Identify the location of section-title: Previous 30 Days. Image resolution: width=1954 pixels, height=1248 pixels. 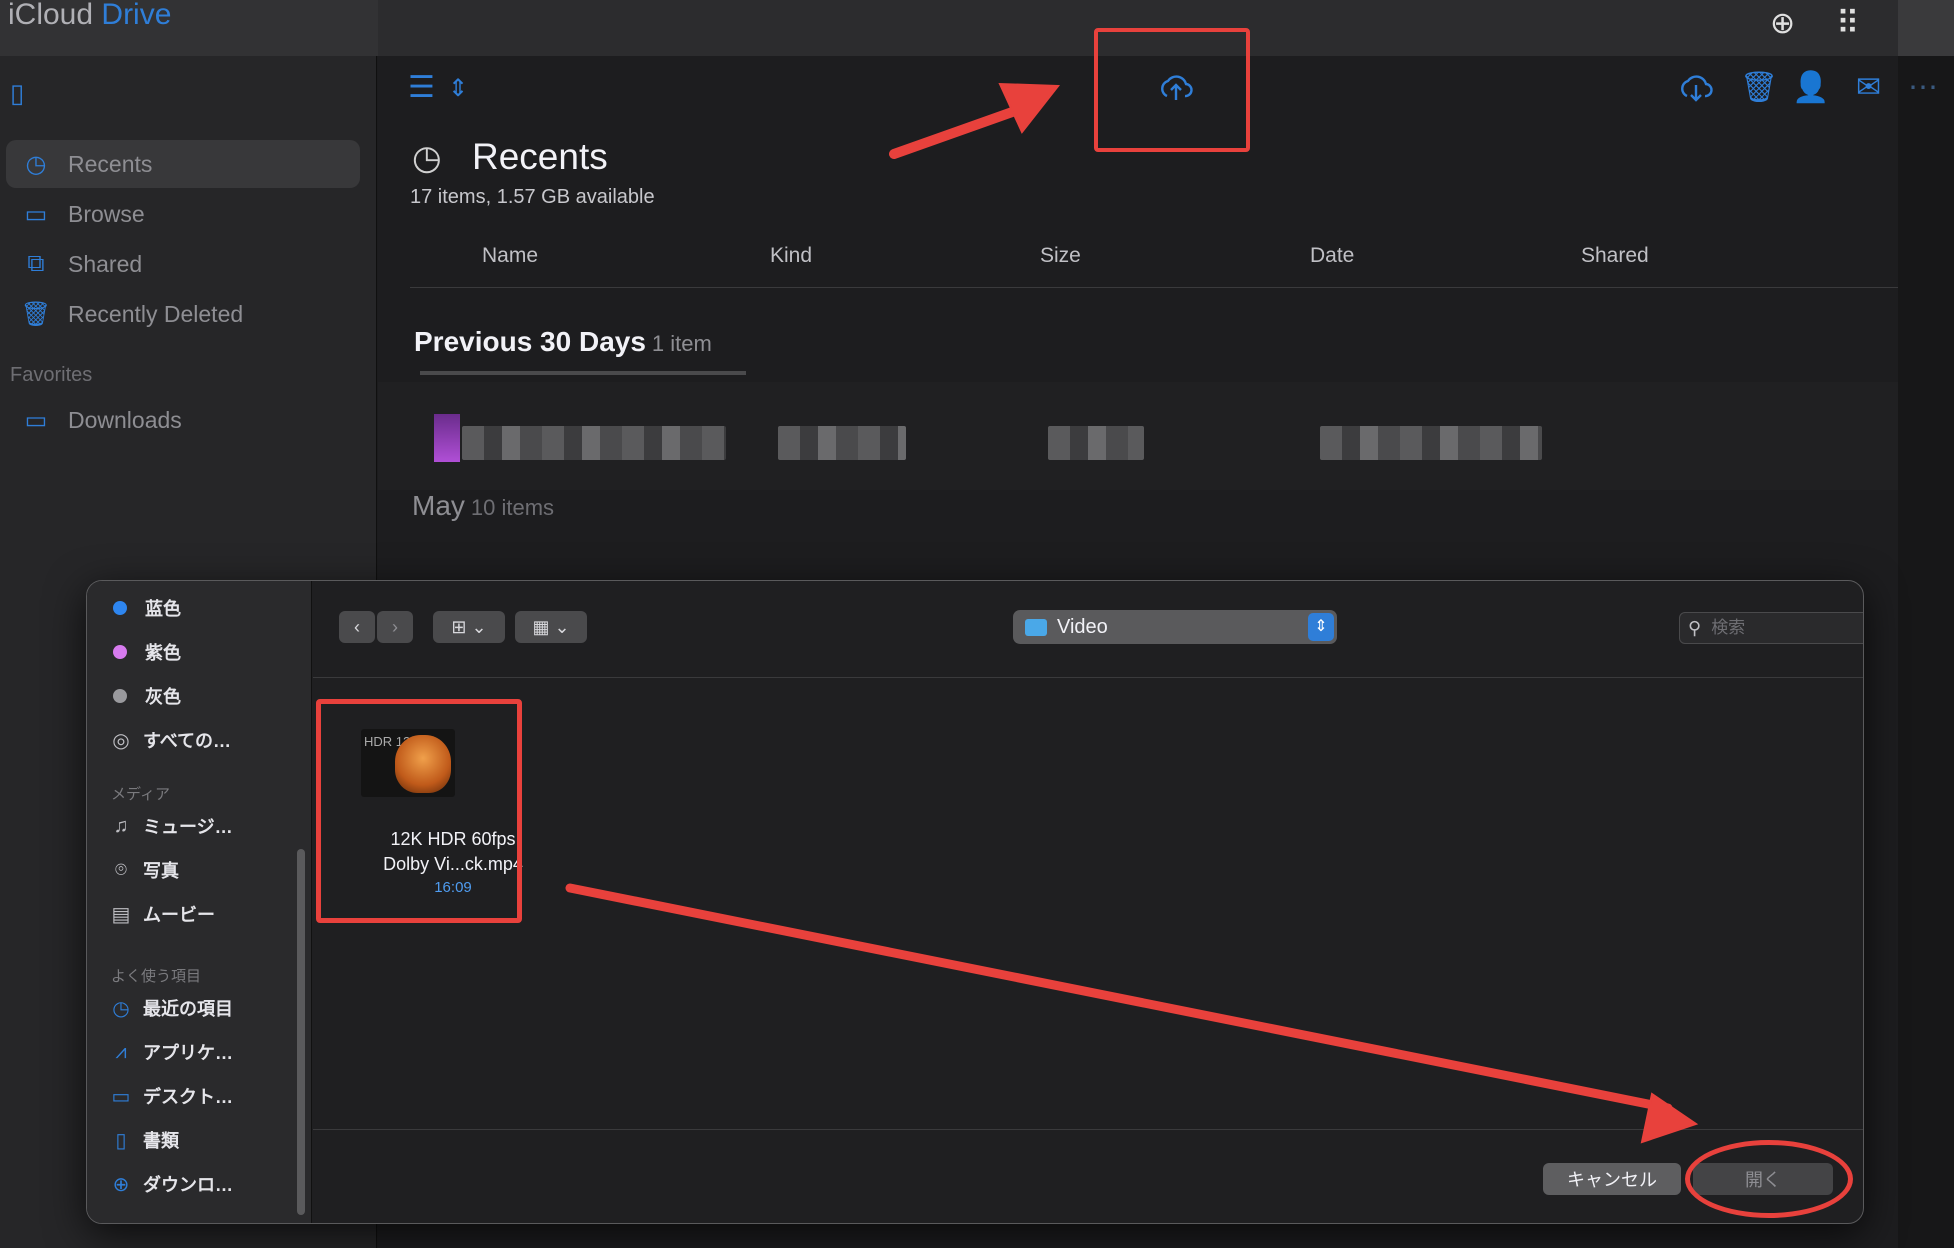
(530, 341).